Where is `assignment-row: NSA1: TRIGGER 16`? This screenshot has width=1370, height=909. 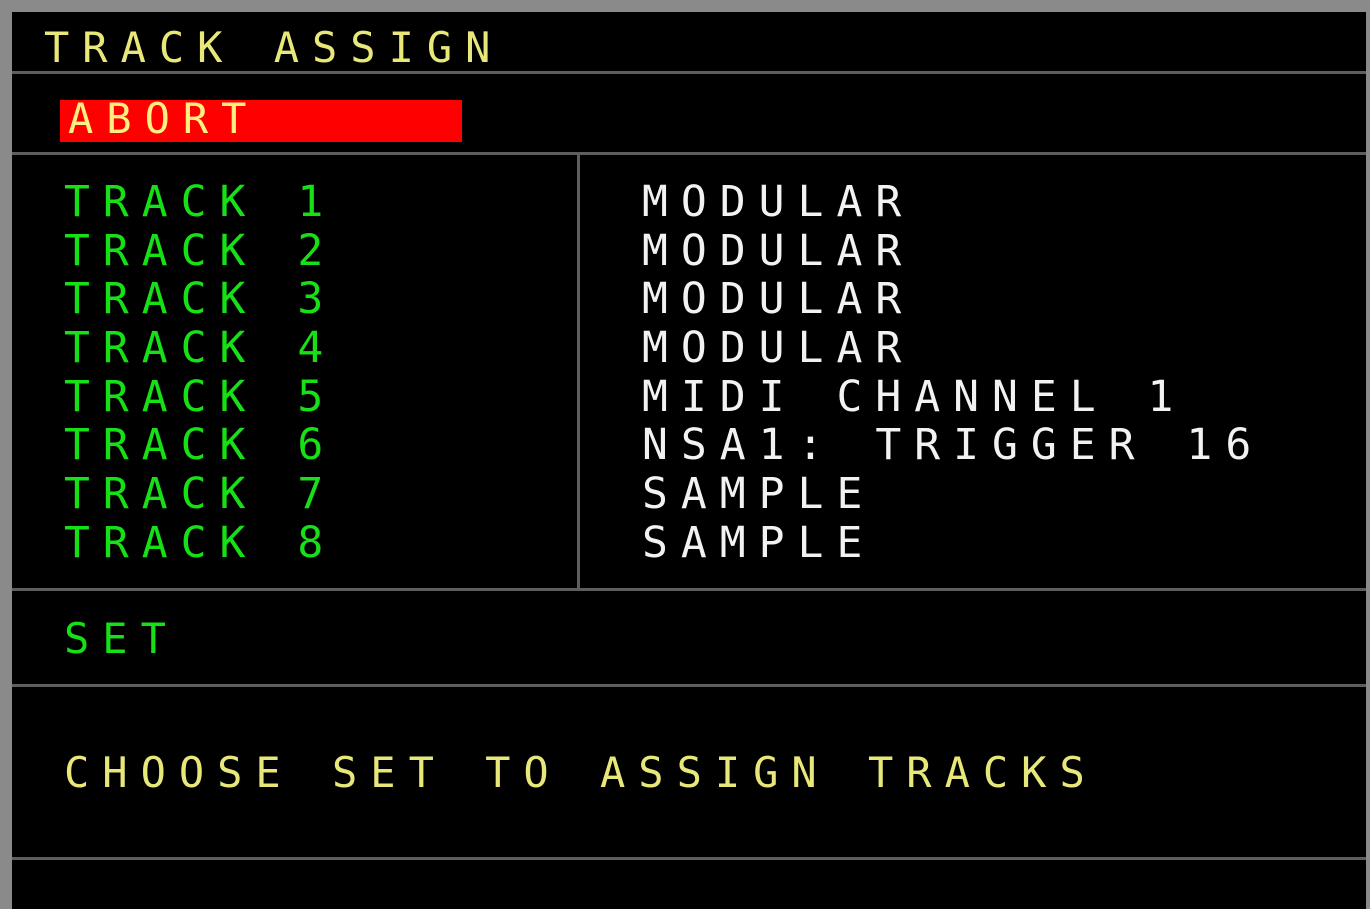 assignment-row: NSA1: TRIGGER 16 is located at coordinates (953, 445).